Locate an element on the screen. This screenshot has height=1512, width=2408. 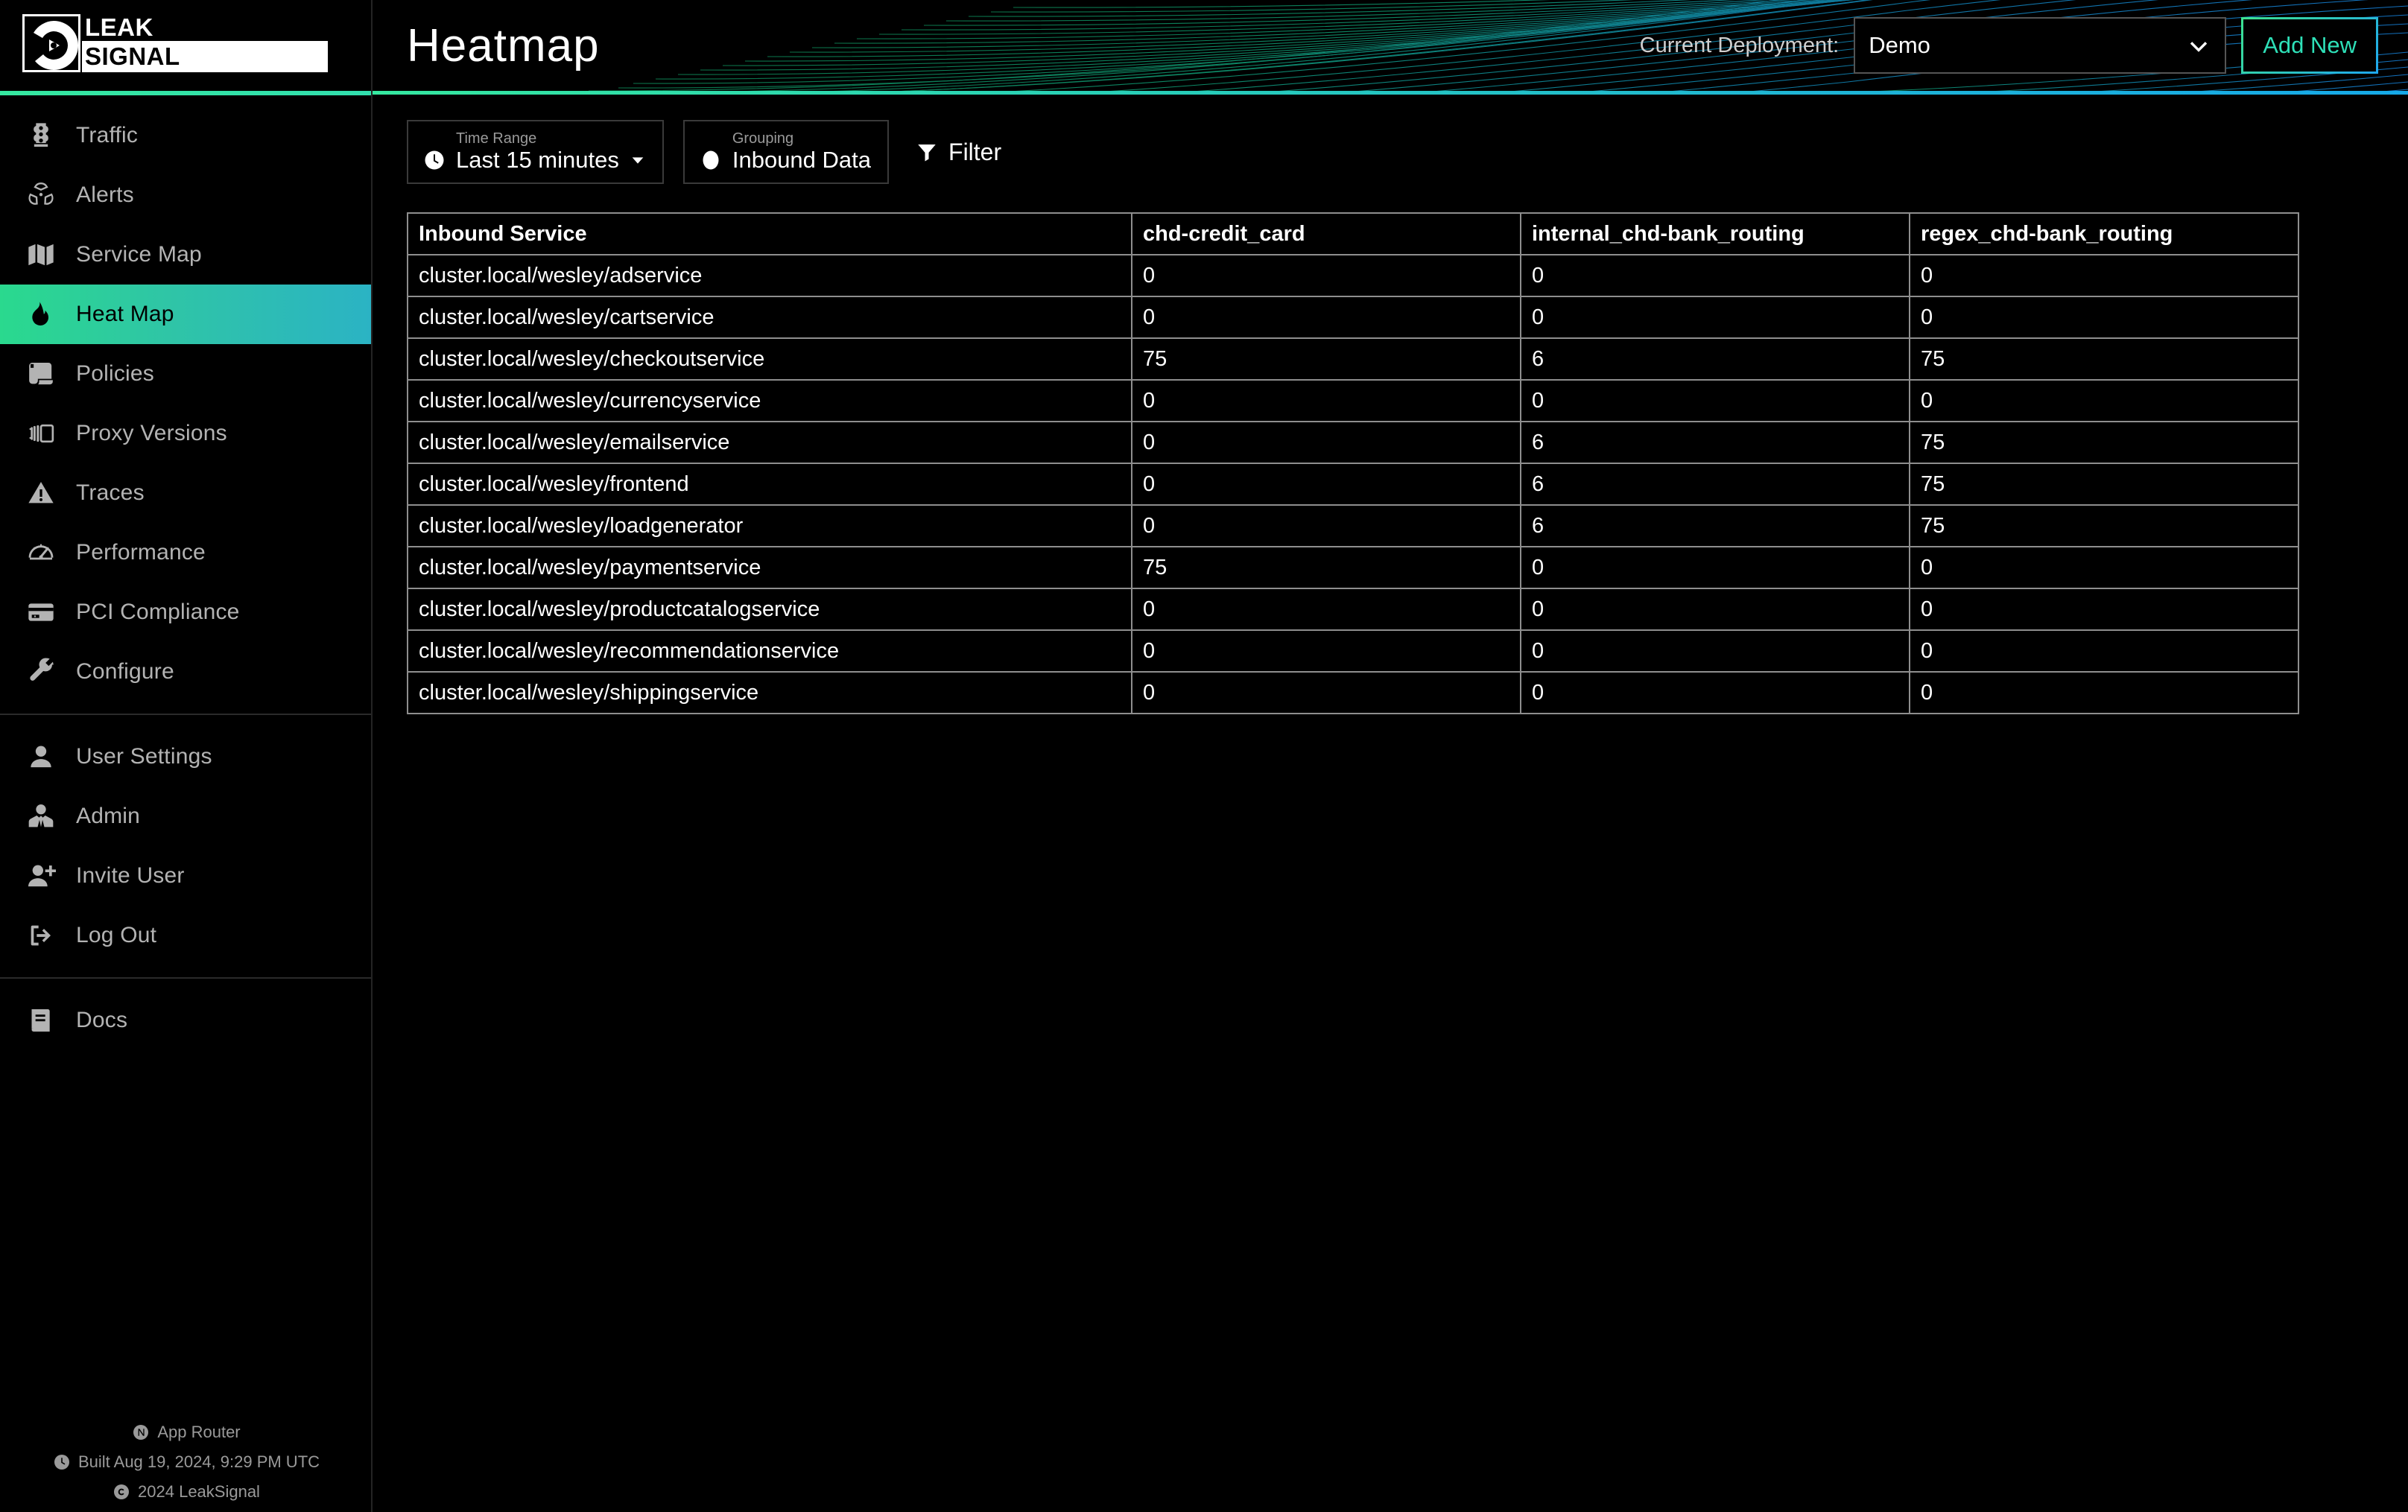
filter-button: Filter is located at coordinates (958, 152).